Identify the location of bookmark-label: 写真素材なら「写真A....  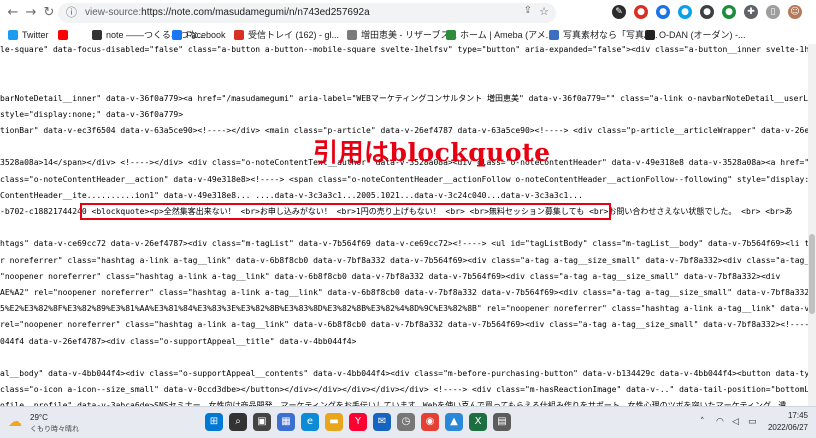
(610, 35).